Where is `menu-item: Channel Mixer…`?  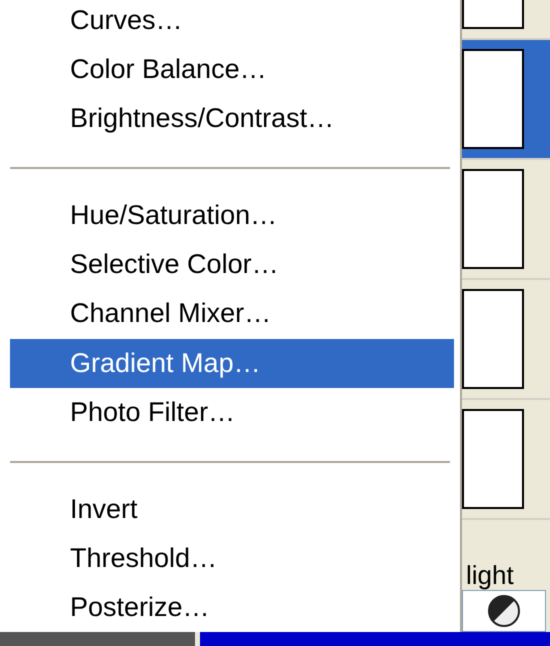
menu-item: Channel Mixer… is located at coordinates (232, 314).